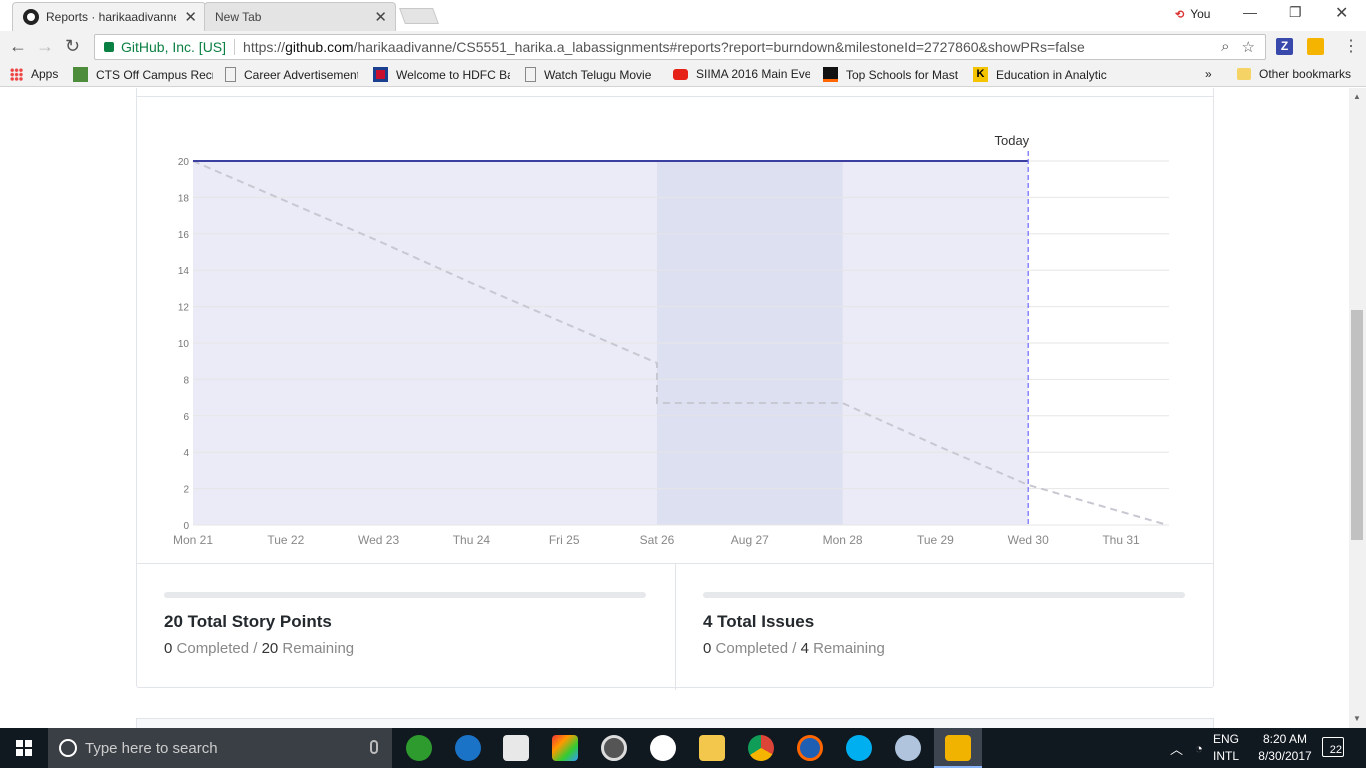  What do you see at coordinates (804, 648) in the screenshot?
I see `remaining-value: 4` at bounding box center [804, 648].